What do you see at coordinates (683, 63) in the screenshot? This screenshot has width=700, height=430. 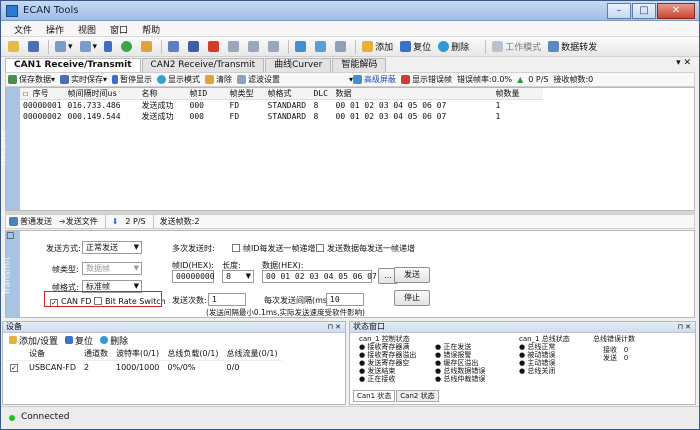 I see `tabs-menu-close: ▾ ✕` at bounding box center [683, 63].